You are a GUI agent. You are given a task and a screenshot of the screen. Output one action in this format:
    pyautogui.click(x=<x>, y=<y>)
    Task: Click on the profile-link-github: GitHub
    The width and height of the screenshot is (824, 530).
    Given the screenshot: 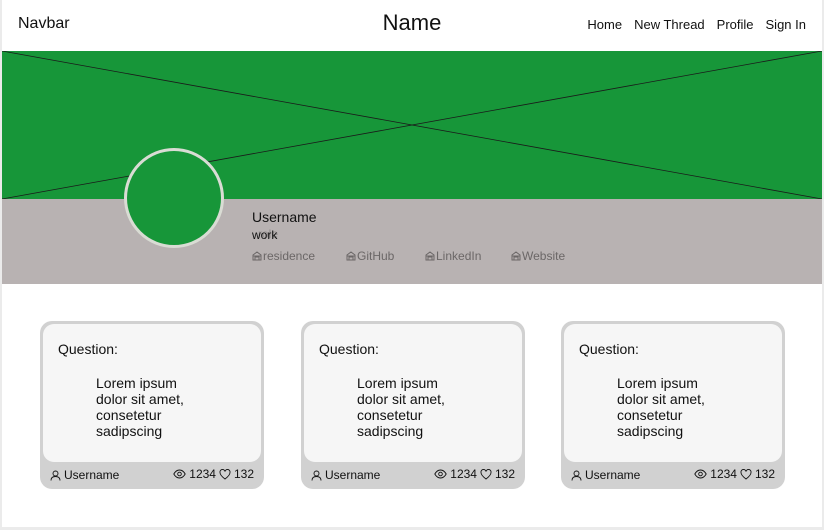 What is the action you would take?
    pyautogui.click(x=370, y=256)
    